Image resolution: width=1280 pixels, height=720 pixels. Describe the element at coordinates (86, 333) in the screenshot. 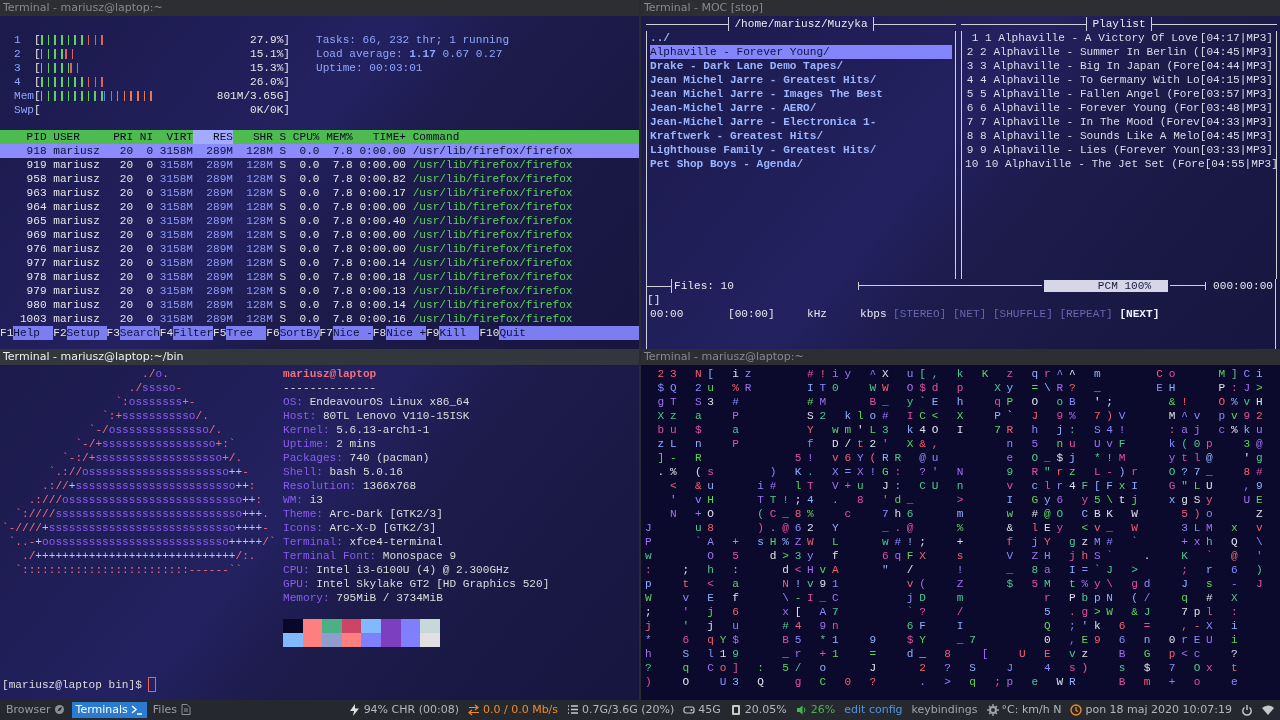

I see `function-button: Setup` at that location.